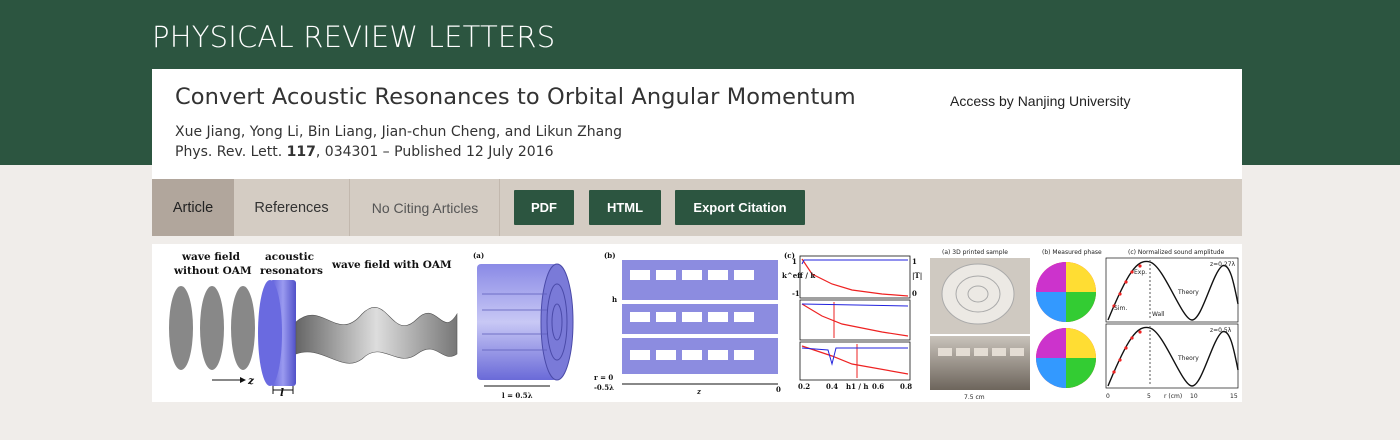 This screenshot has height=440, width=1400. Describe the element at coordinates (796, 293) in the screenshot. I see `c-left-tick-2: -1` at that location.